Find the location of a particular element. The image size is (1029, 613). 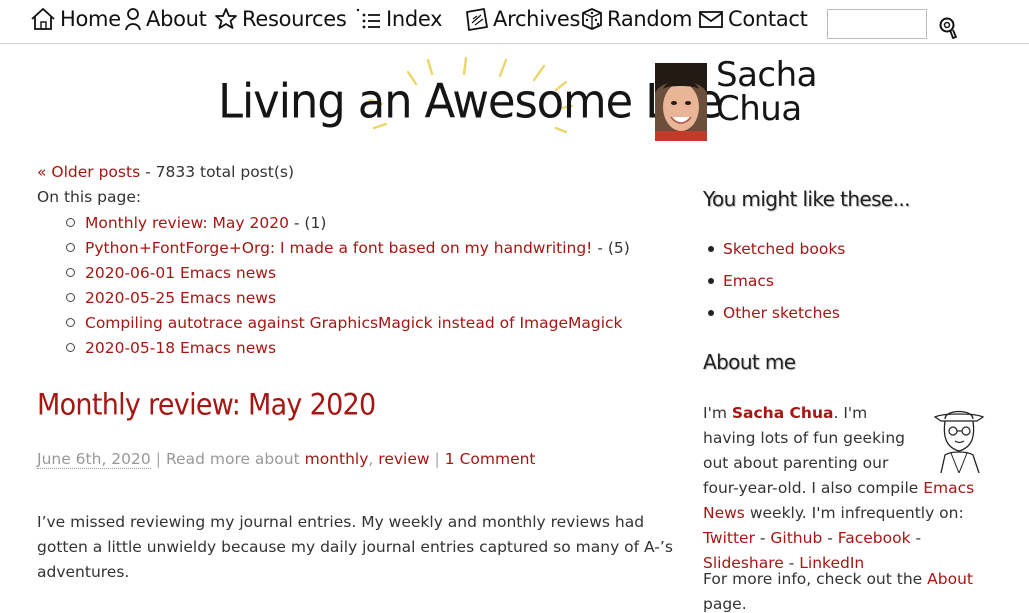

house-icon is located at coordinates (43, 18).